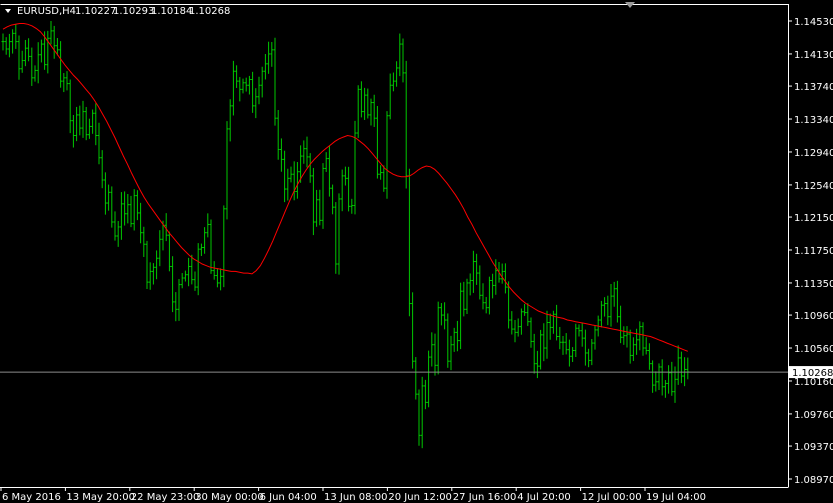 The image size is (833, 503). Describe the element at coordinates (544, 497) in the screenshot. I see `x-tick-label: 4 Jul 20:00` at that location.